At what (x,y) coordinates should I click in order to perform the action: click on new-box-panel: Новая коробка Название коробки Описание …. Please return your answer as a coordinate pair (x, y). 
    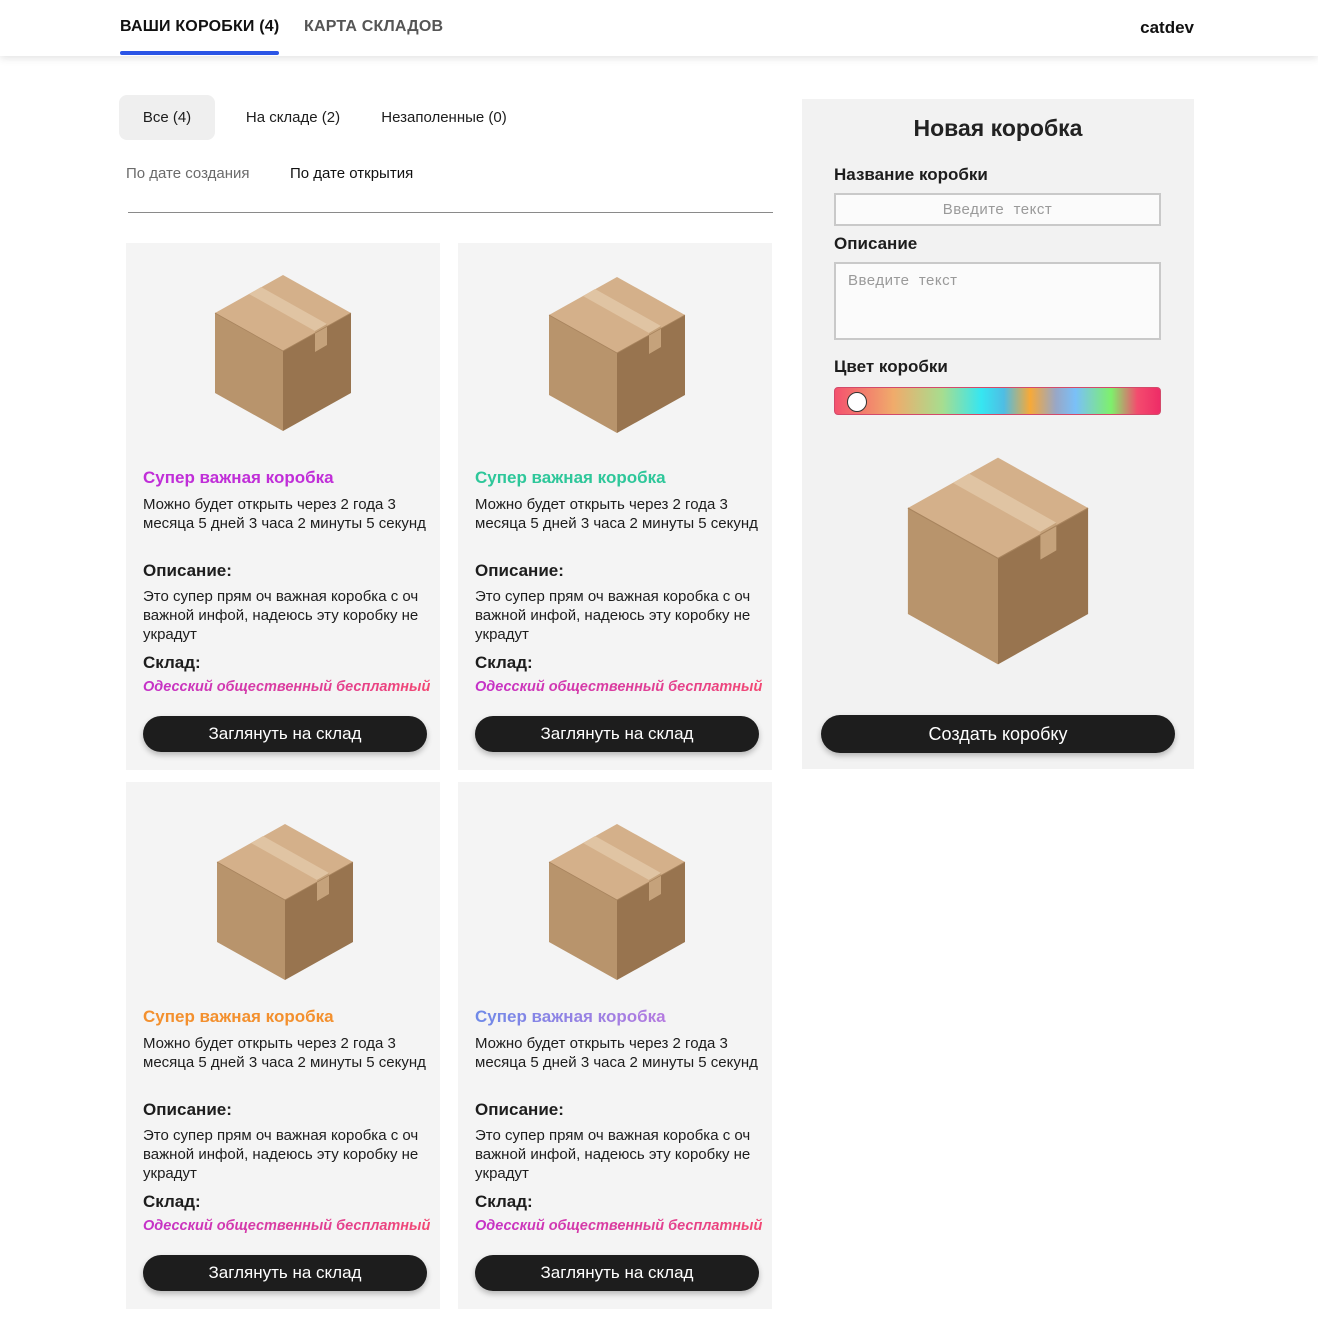
    Looking at the image, I should click on (998, 434).